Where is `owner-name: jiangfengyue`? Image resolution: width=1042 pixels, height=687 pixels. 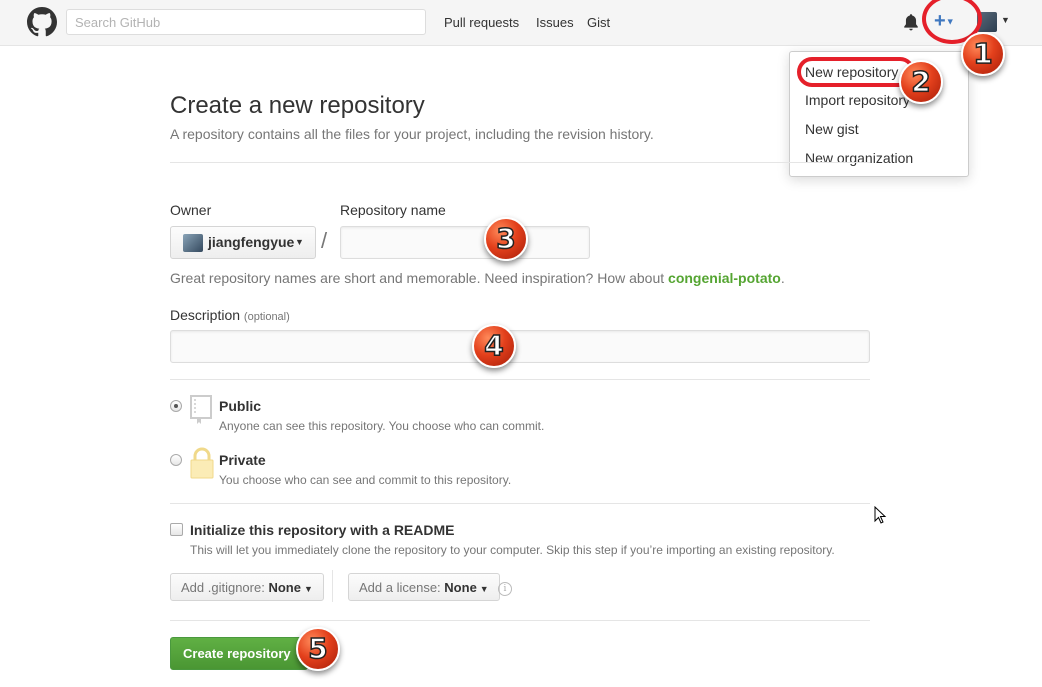 owner-name: jiangfengyue is located at coordinates (251, 242).